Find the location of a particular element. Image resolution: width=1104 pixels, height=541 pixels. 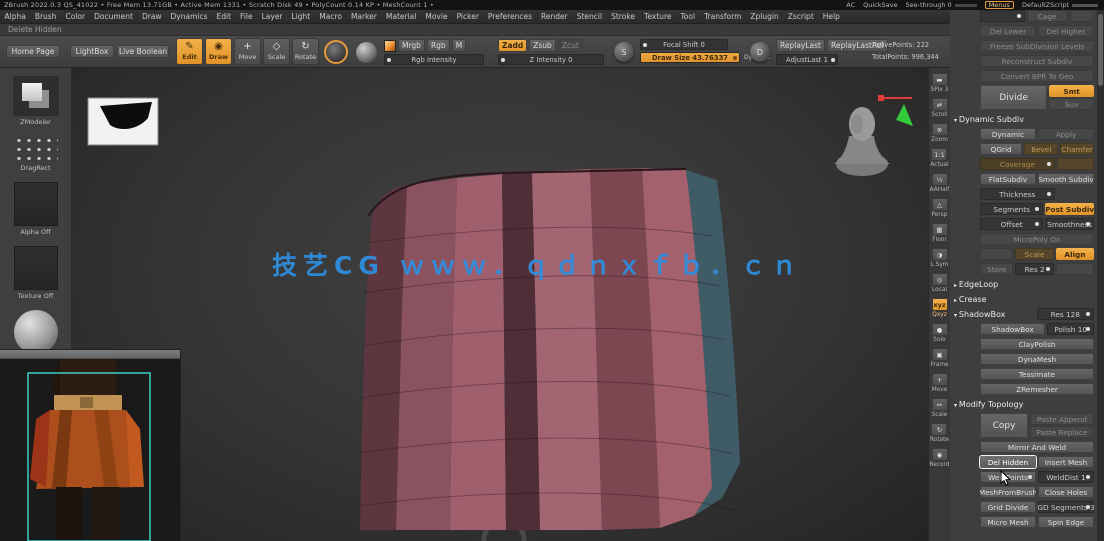

left-shelf-item: Alpha Off is located at coordinates (35, 209).